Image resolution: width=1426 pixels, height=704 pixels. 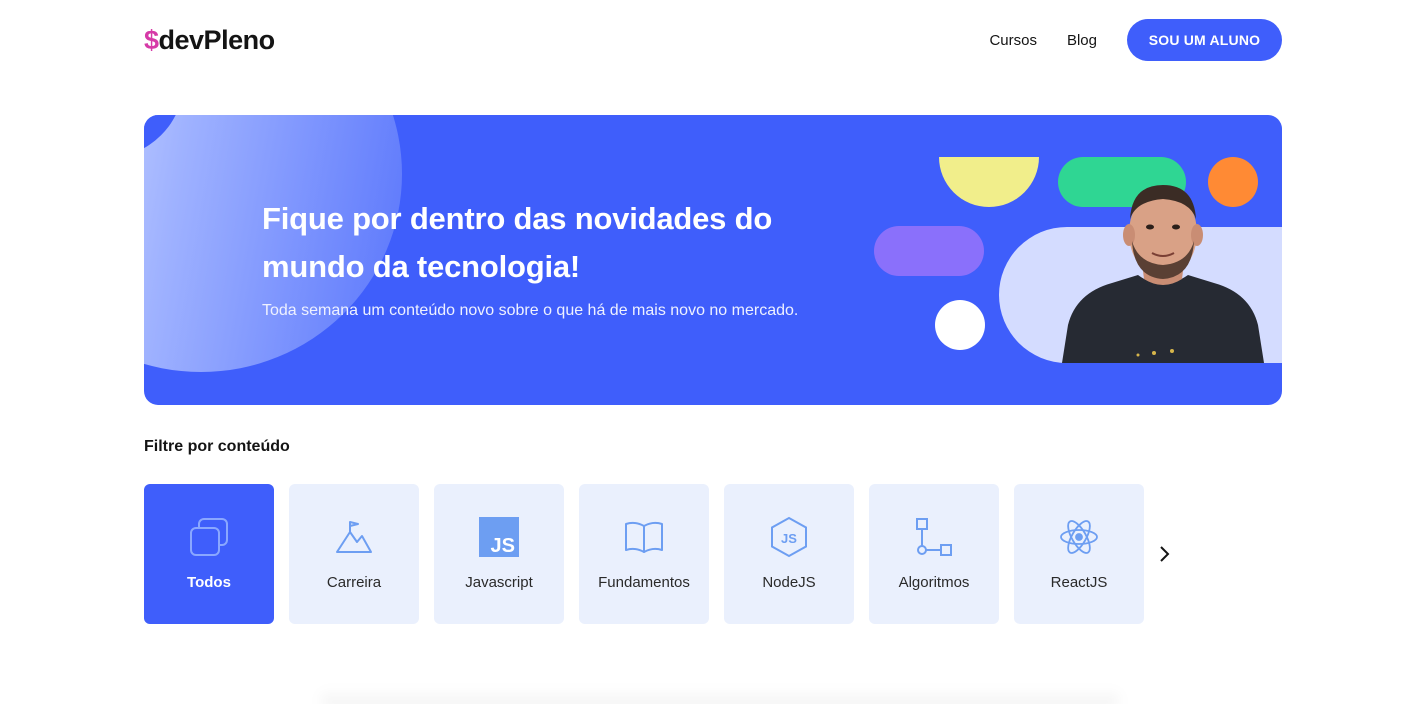 I want to click on nav-link-cursos: Cursos, so click(x=1013, y=40).